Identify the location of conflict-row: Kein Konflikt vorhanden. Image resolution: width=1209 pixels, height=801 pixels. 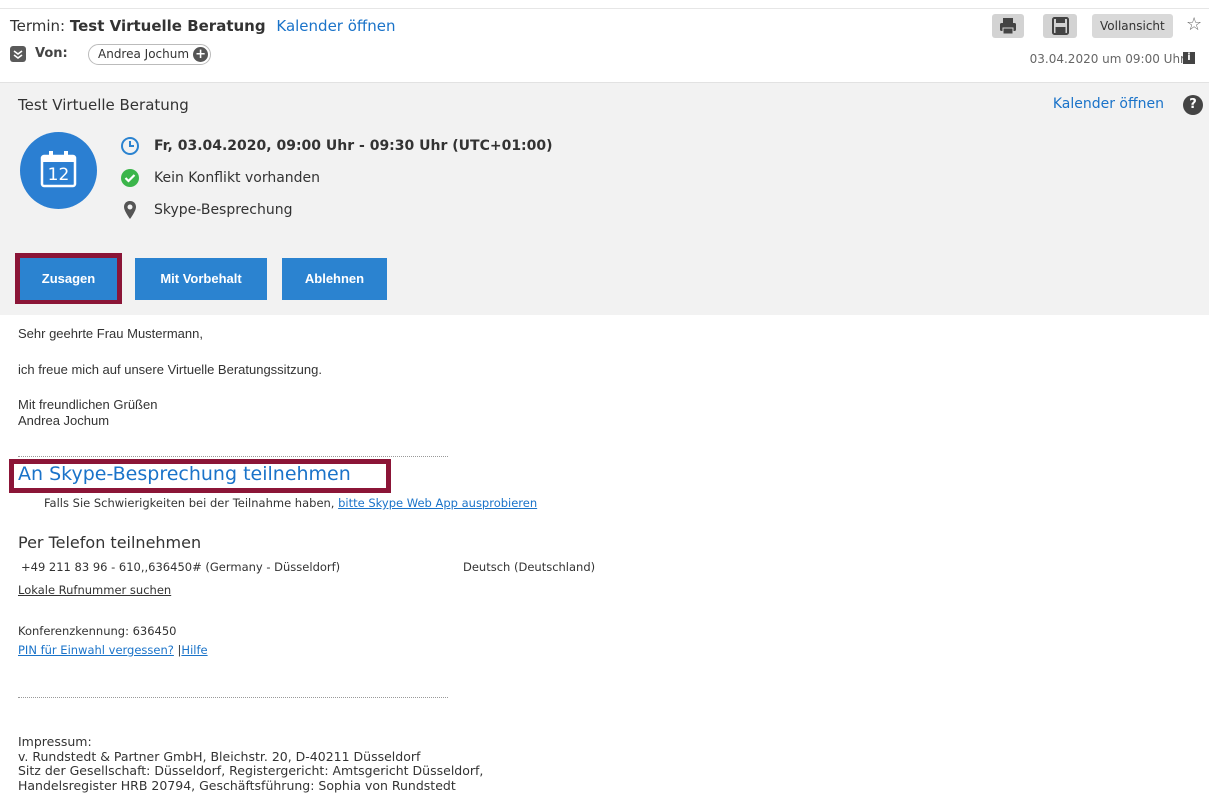
(220, 178).